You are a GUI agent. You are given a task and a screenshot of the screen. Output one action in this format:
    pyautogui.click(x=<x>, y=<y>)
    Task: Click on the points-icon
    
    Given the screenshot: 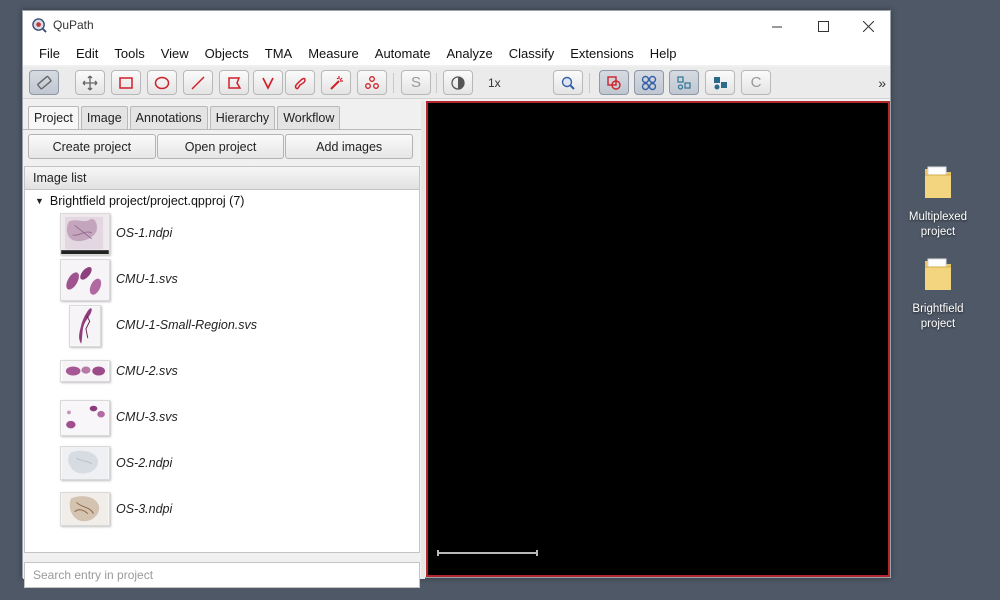 What is the action you would take?
    pyautogui.click(x=372, y=82)
    